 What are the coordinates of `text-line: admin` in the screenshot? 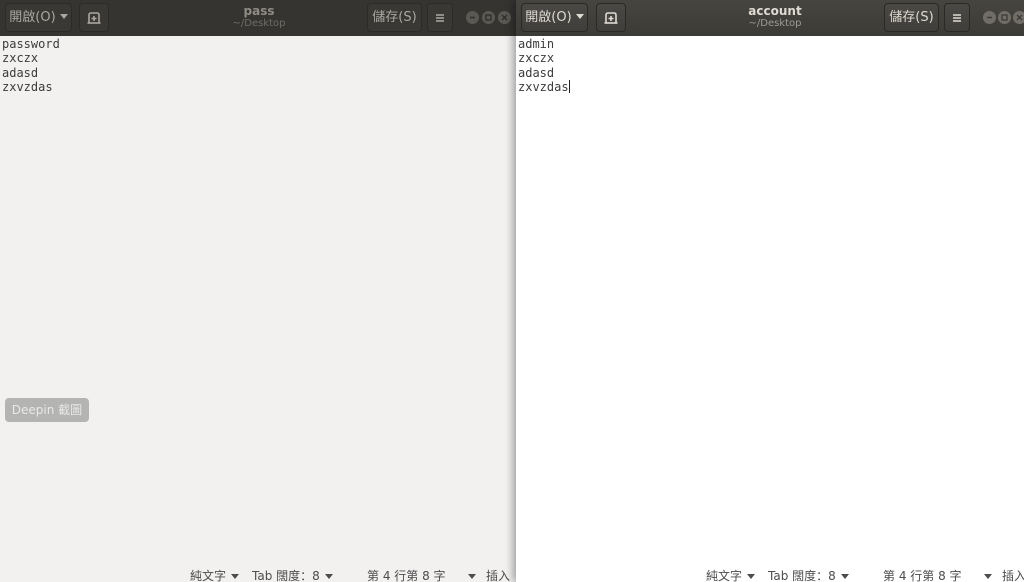 It's located at (536, 44).